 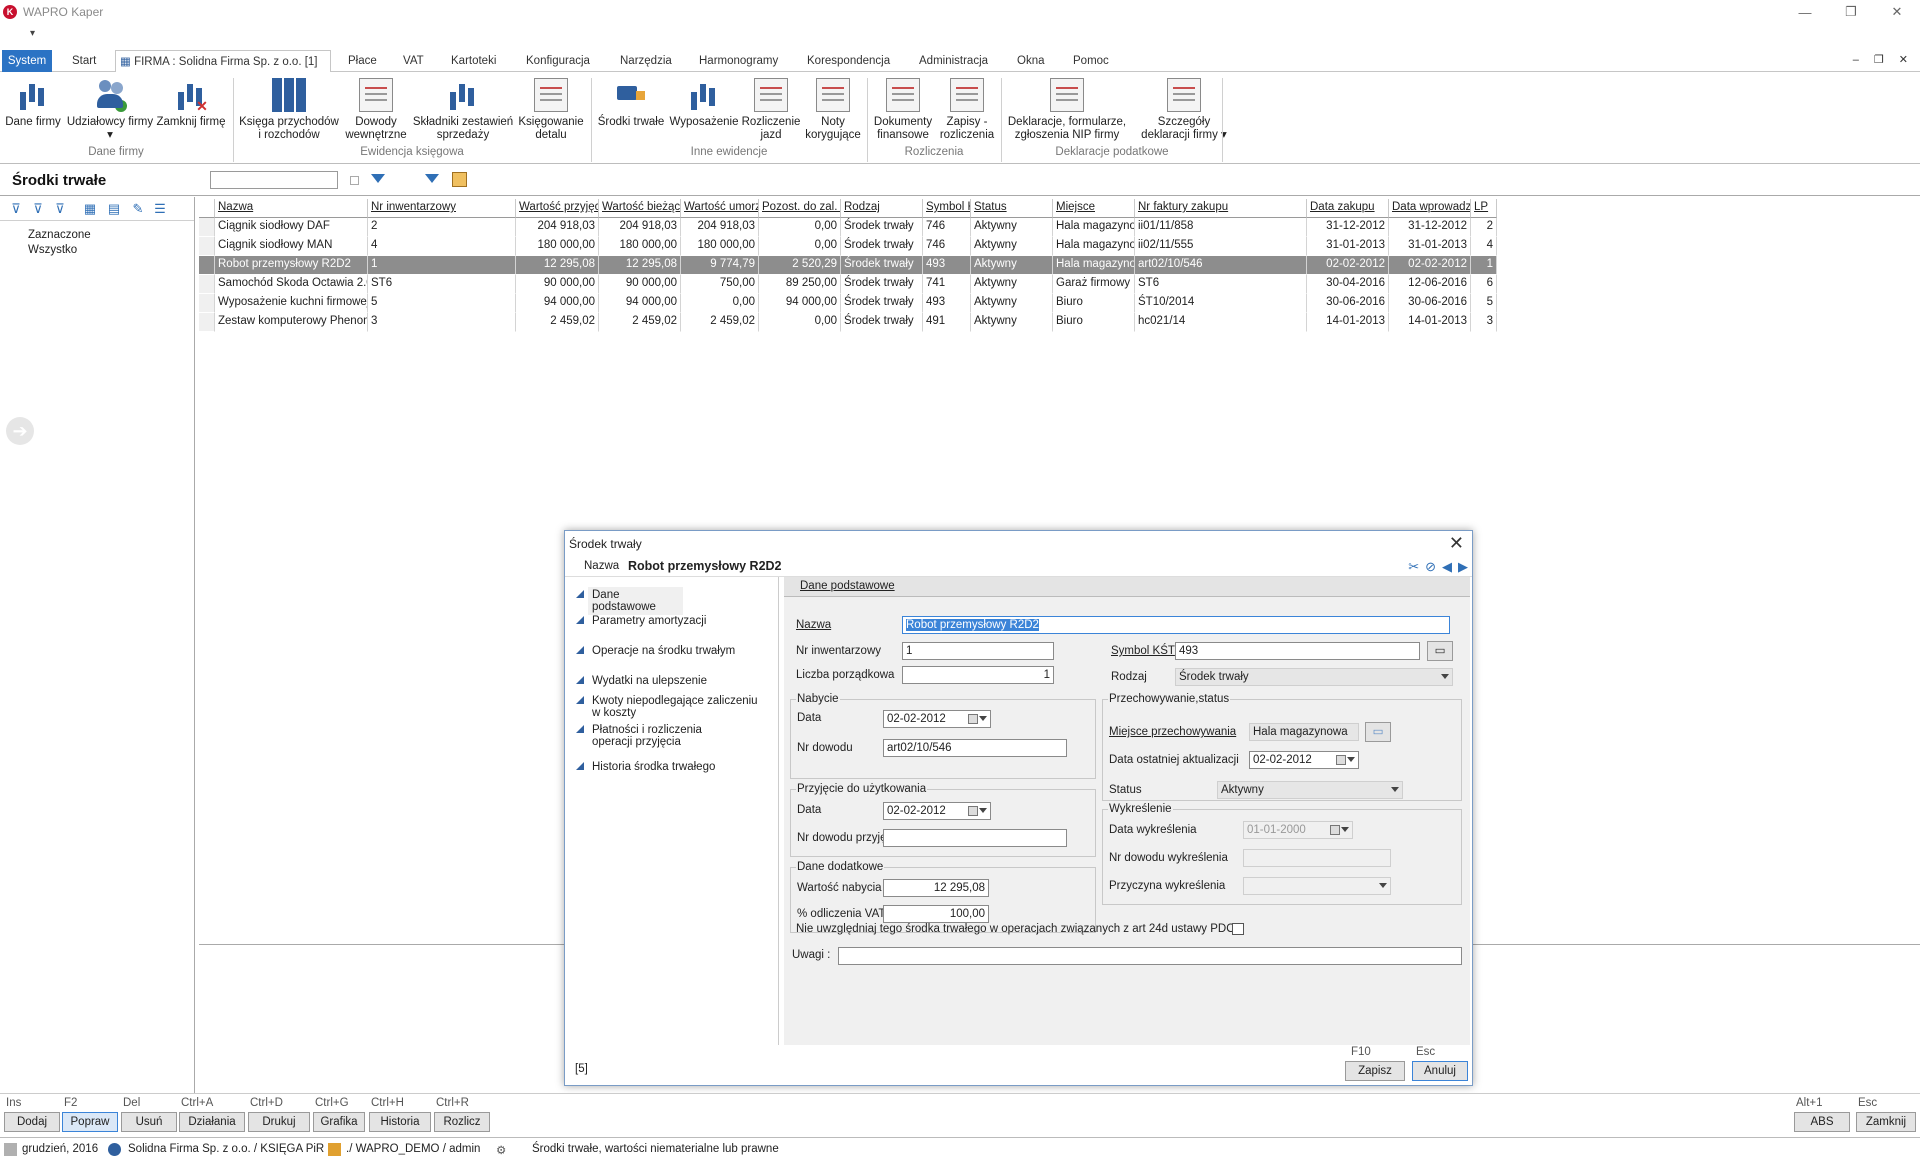 What do you see at coordinates (640, 208) in the screenshot?
I see `column-header: Wartość bieżąc` at bounding box center [640, 208].